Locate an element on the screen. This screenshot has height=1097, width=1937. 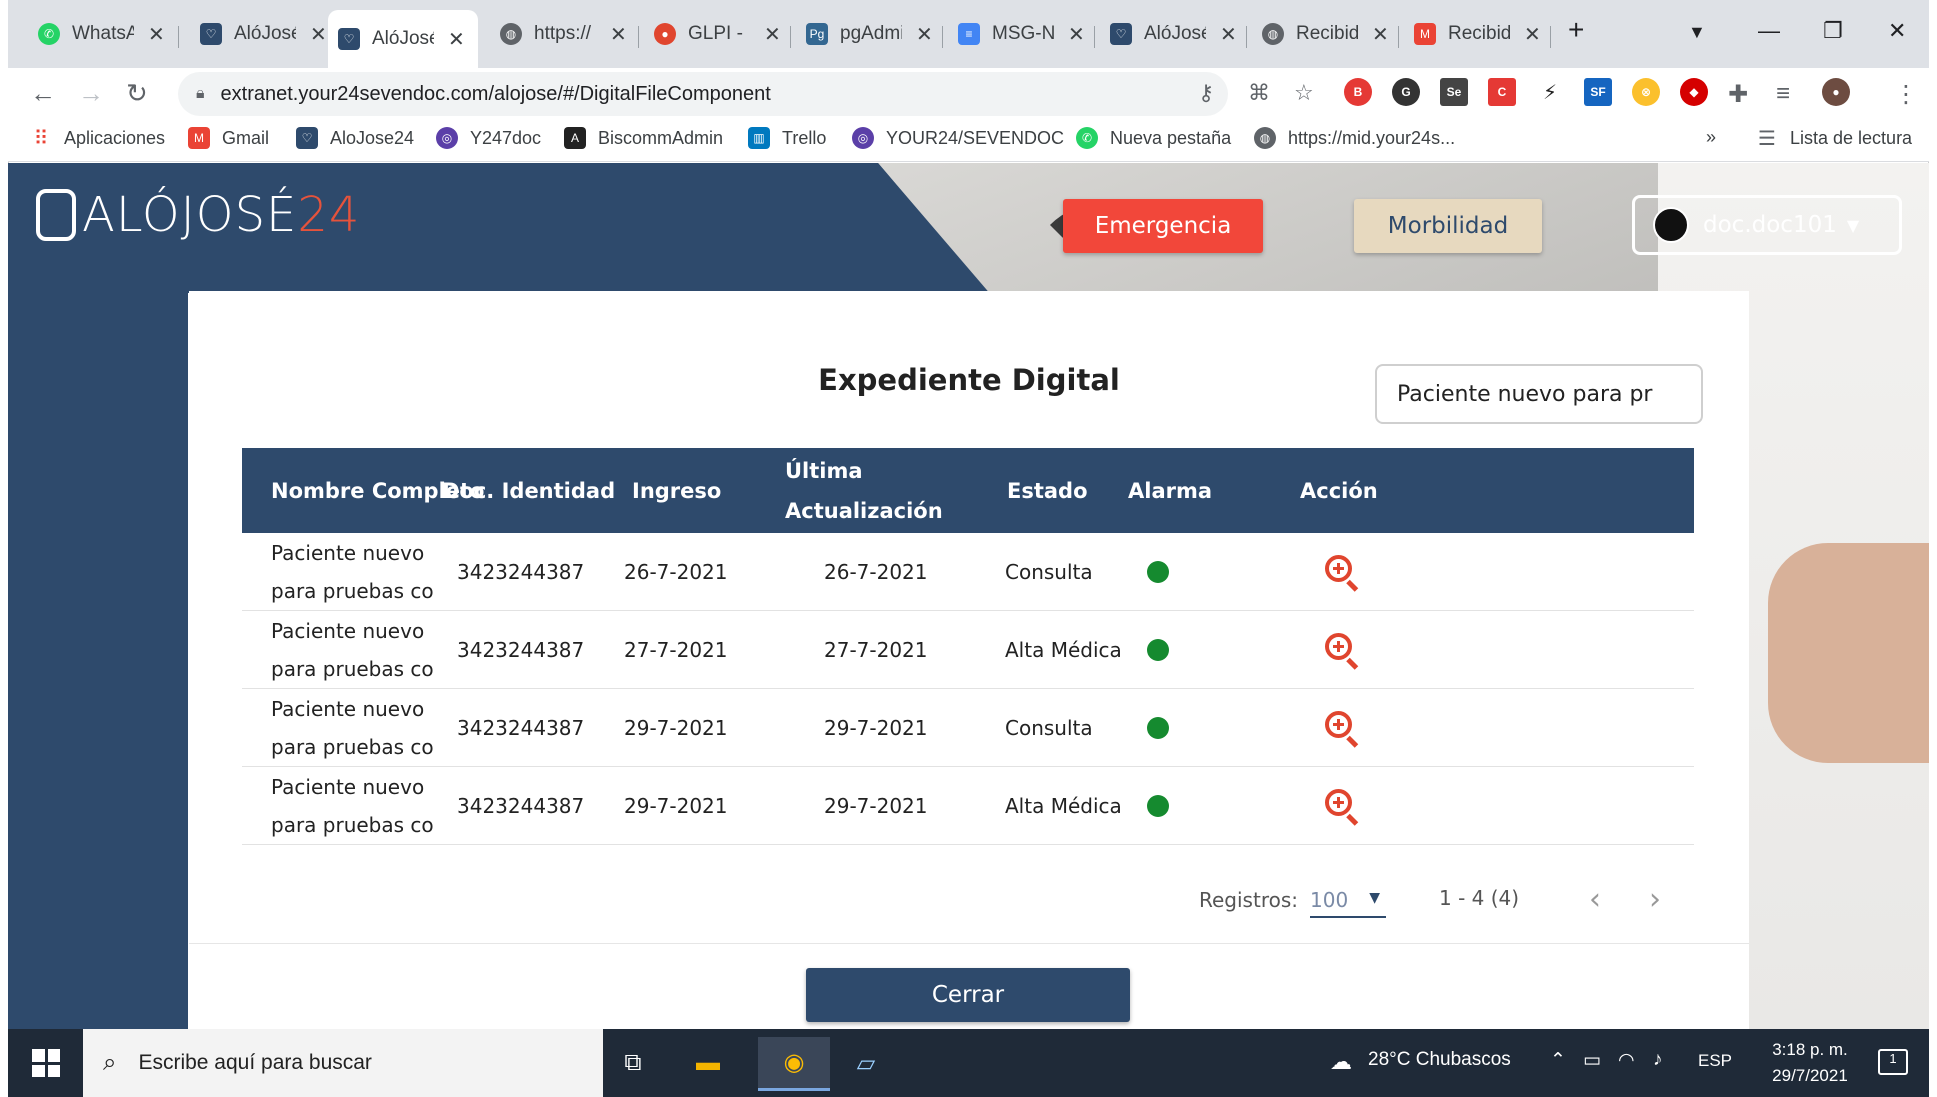
patient-search-input is located at coordinates (1539, 394).